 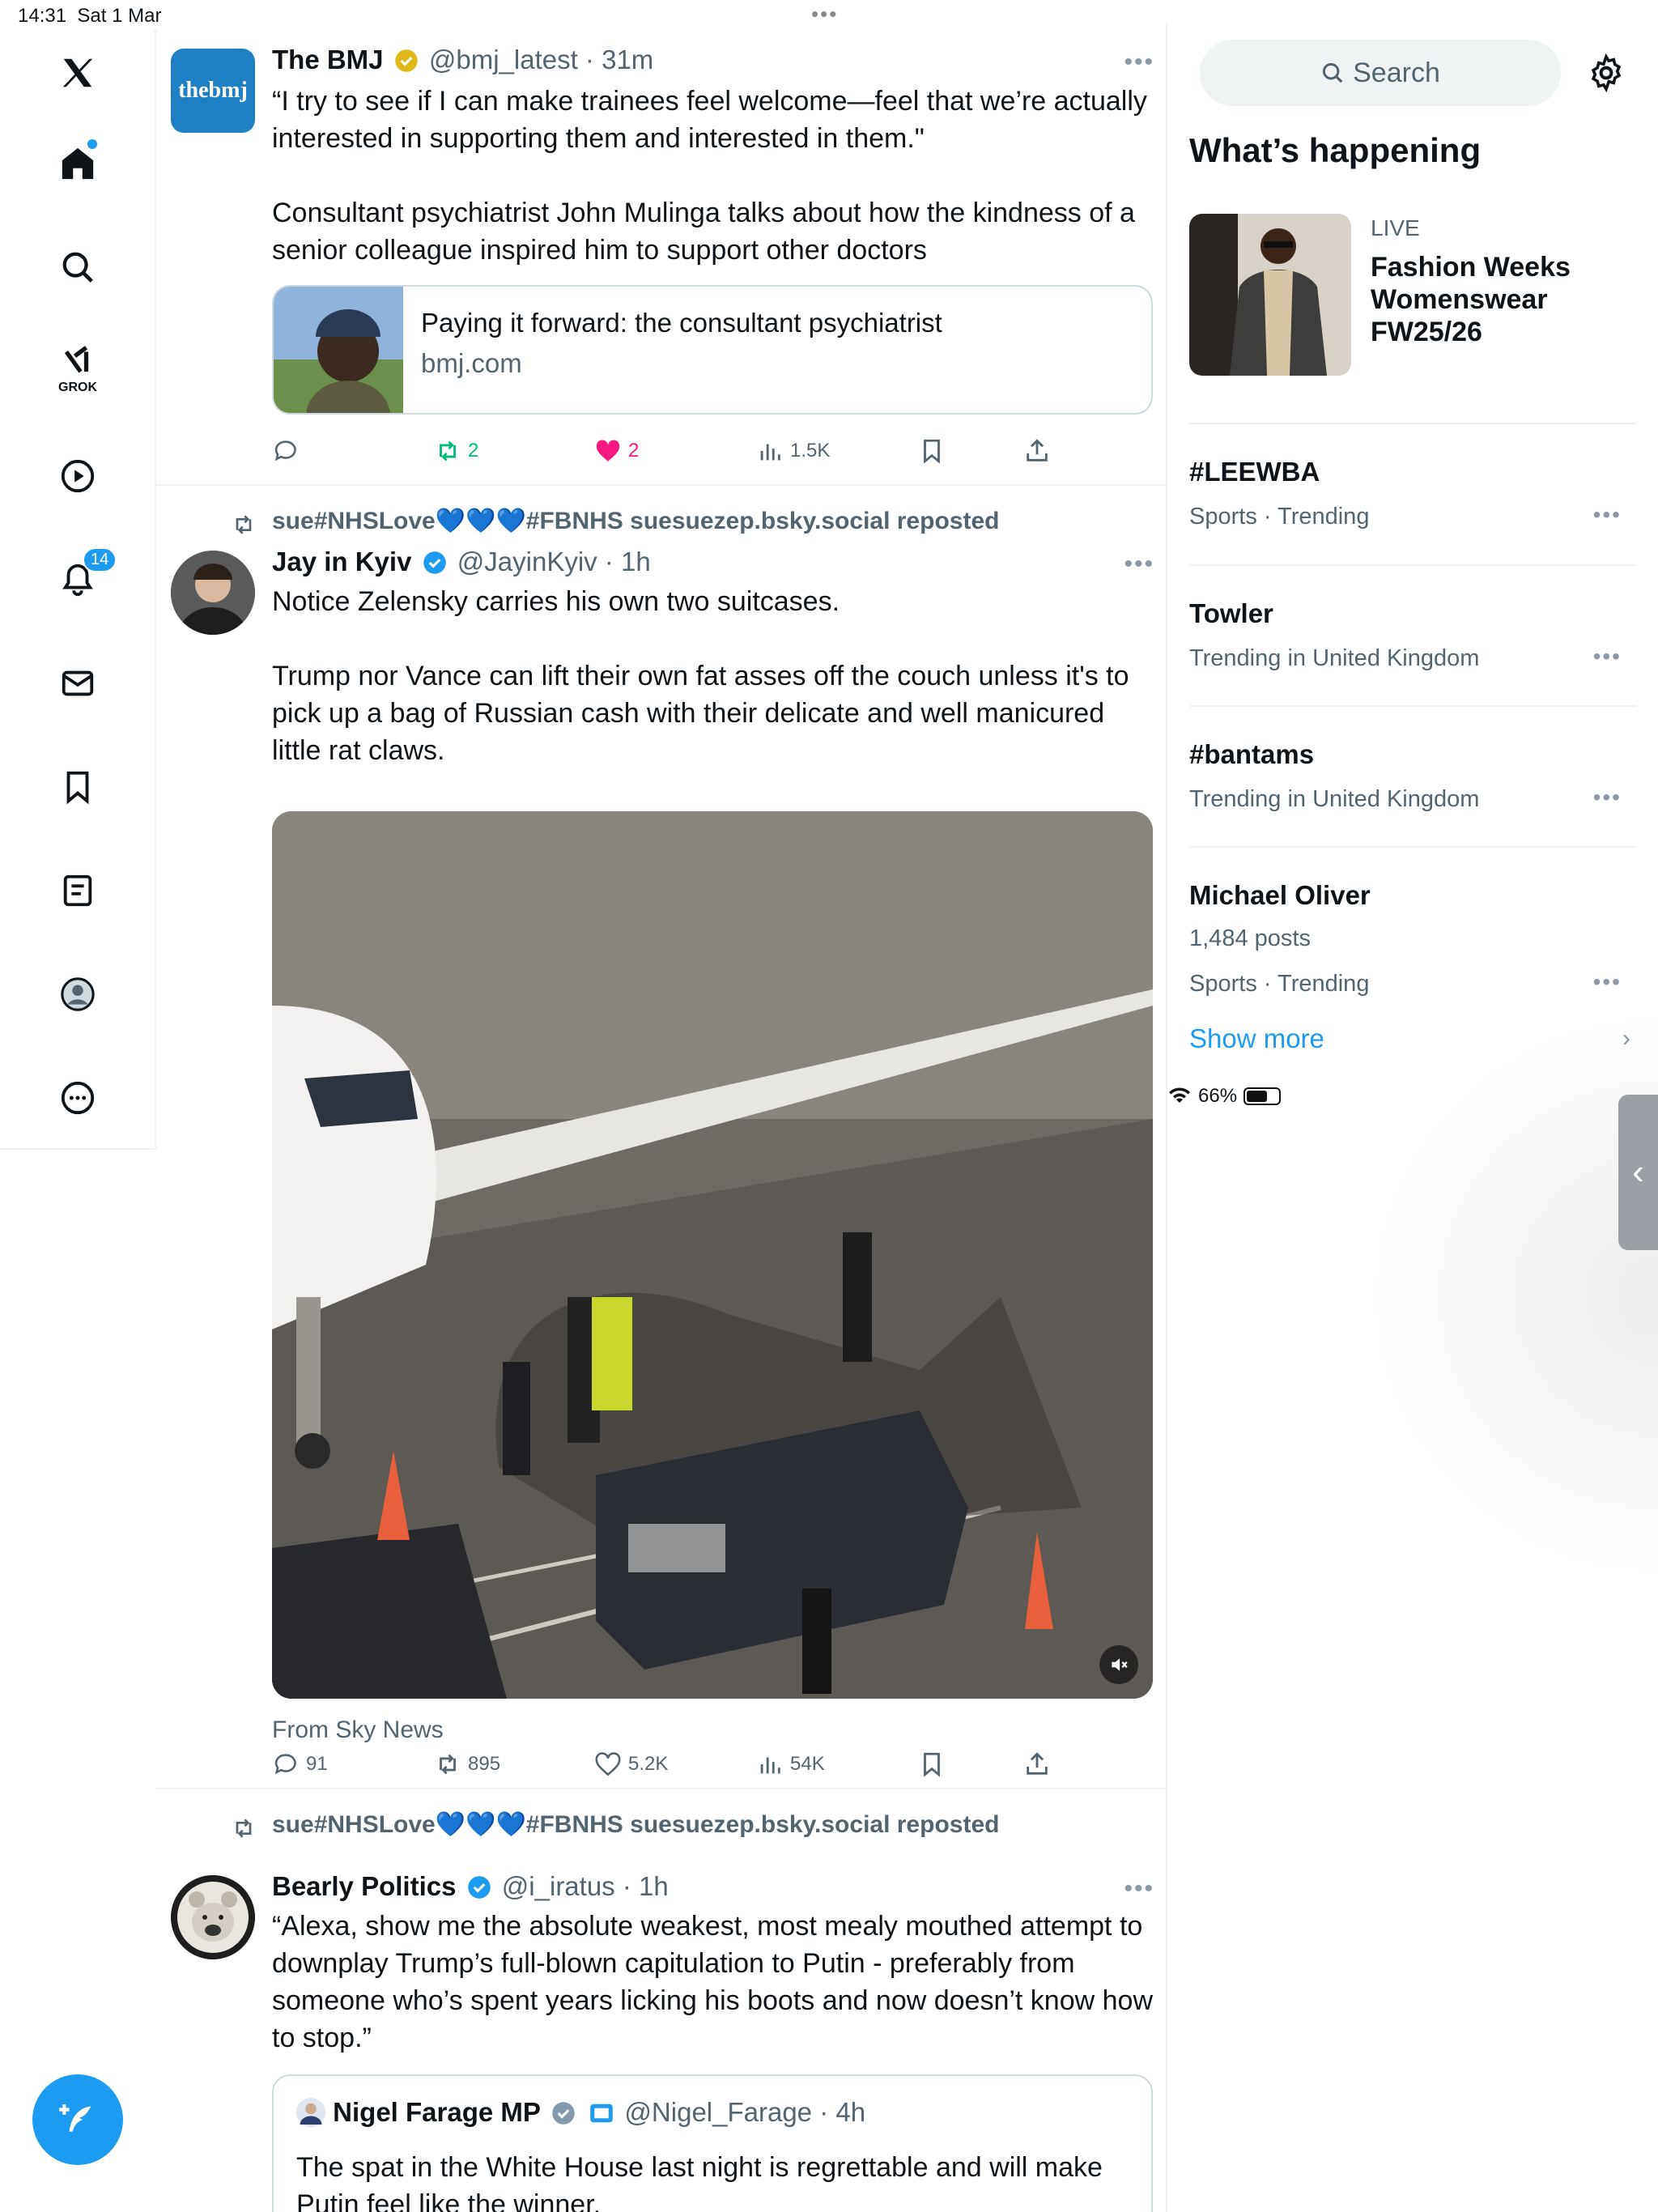 I want to click on card-thumbnail, so click(x=338, y=350).